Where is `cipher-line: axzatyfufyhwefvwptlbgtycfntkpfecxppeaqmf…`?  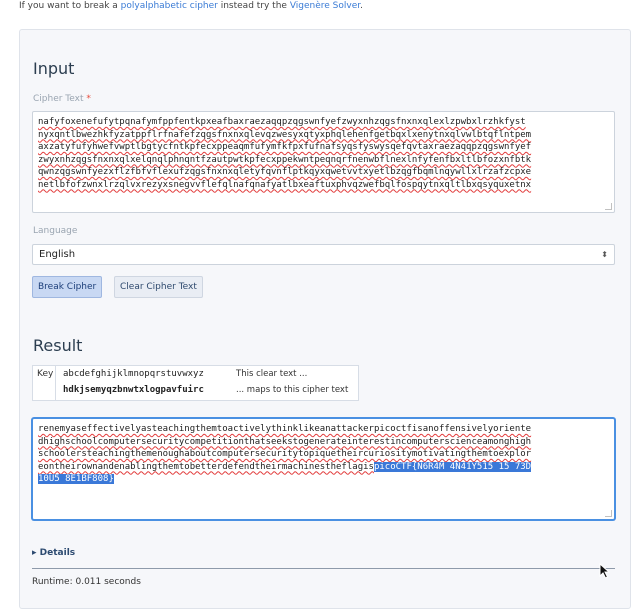
cipher-line: axzatyfufyhwefvwptlbgtycfntkpfecxppeaqmf… is located at coordinates (285, 147).